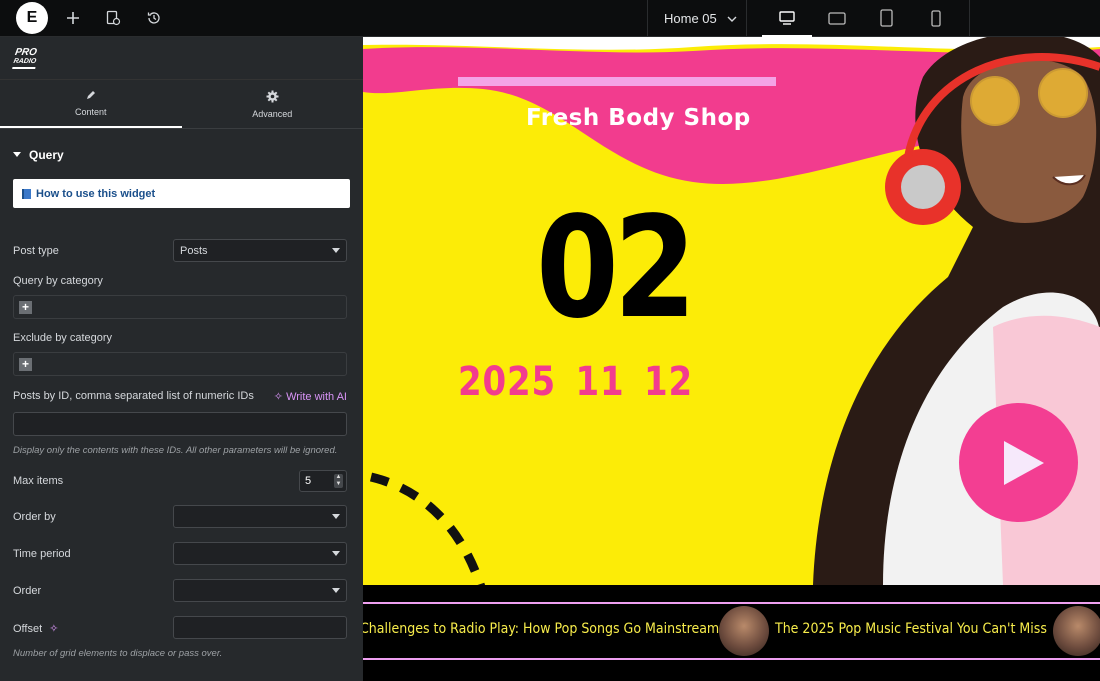 This screenshot has height=681, width=1100. I want to click on exclude-by-category-input: +, so click(180, 364).